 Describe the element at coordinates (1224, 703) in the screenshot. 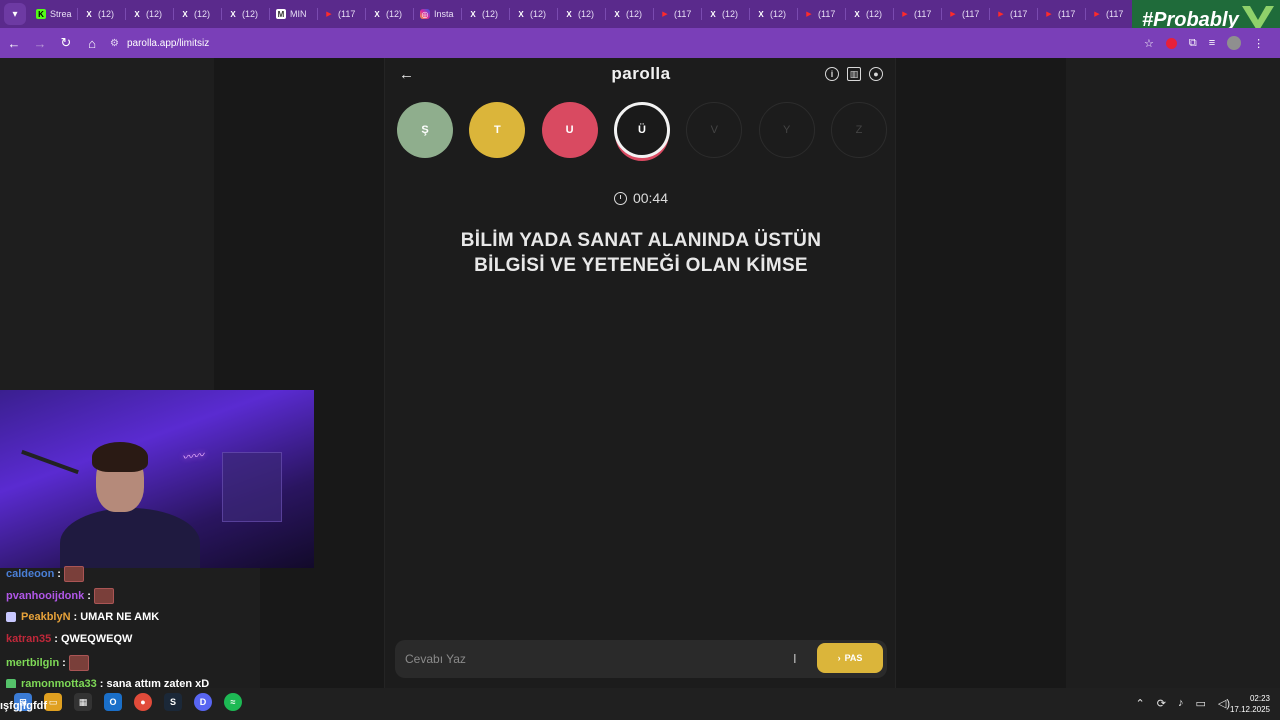

I see `volume-icon: ◁)` at that location.